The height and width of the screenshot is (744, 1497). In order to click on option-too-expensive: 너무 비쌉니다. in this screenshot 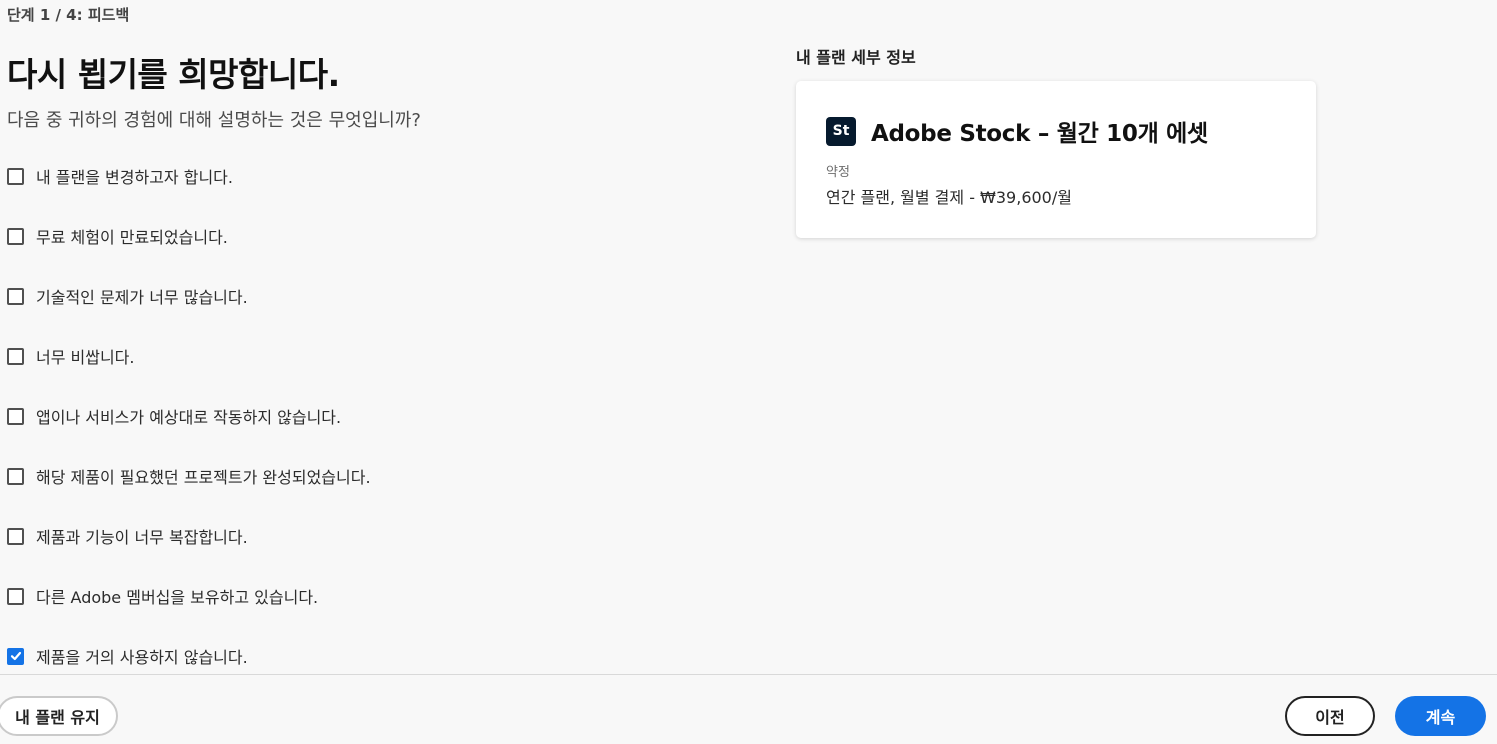, I will do `click(189, 356)`.